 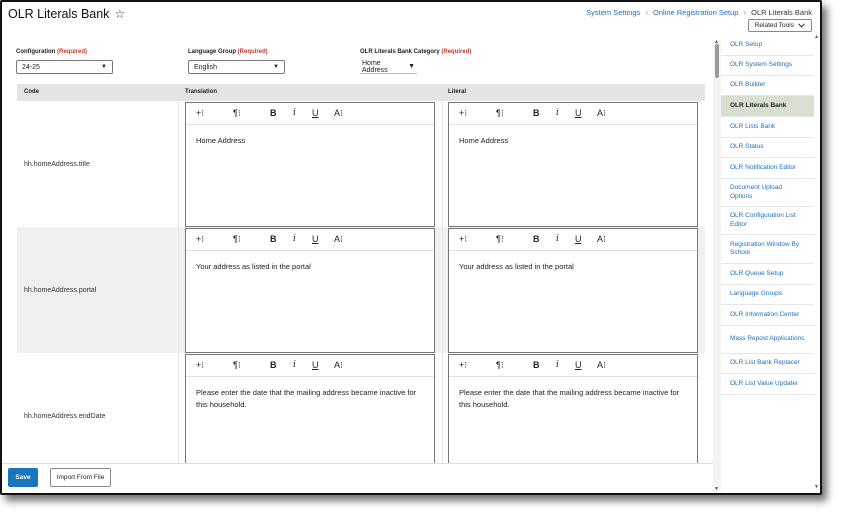 I want to click on sidebar-item-olr-configuration-list-editor: OLR Configuration List Editor, so click(x=767, y=221).